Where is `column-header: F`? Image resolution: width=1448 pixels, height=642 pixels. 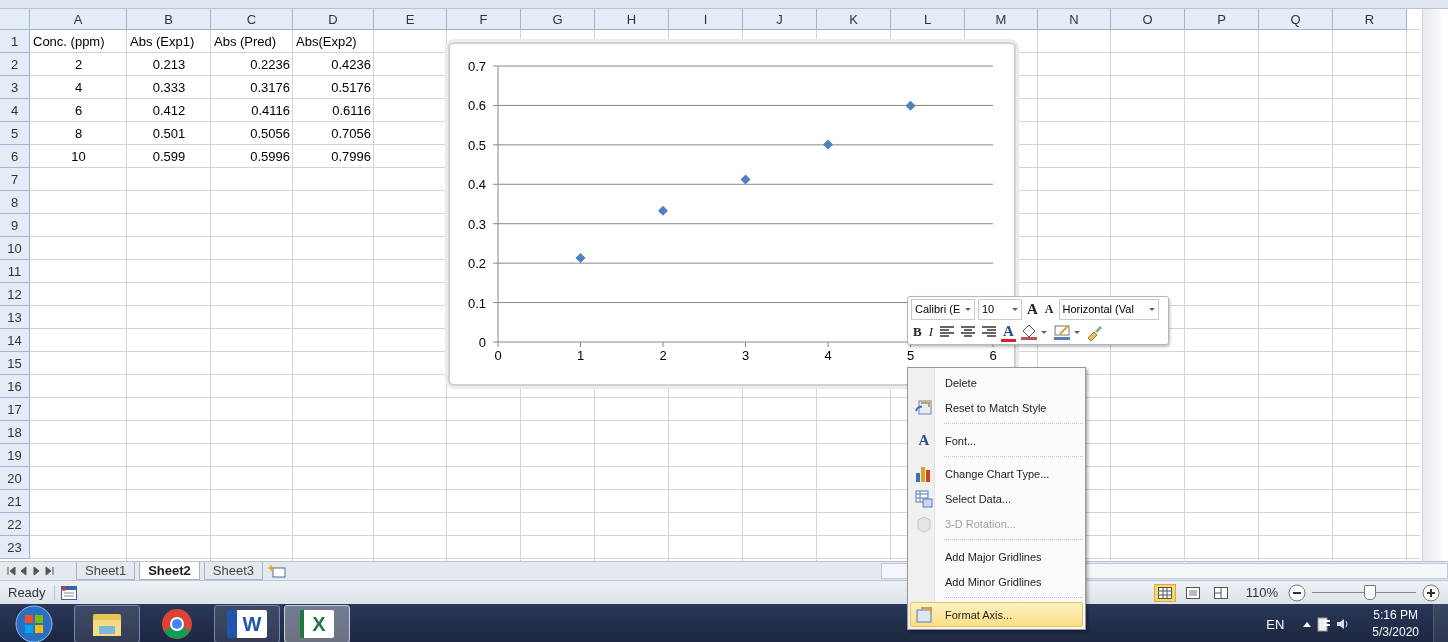 column-header: F is located at coordinates (484, 19).